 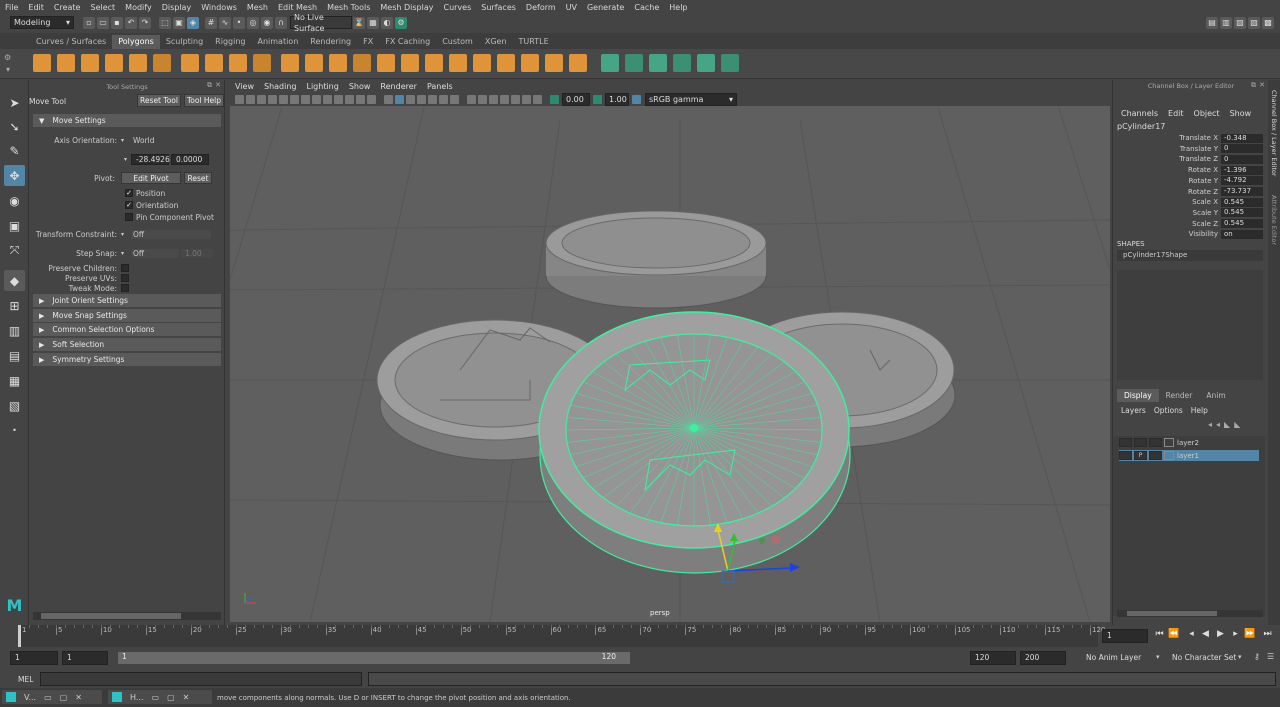 What do you see at coordinates (14, 102) in the screenshot?
I see `select-tool-icon: ➤` at bounding box center [14, 102].